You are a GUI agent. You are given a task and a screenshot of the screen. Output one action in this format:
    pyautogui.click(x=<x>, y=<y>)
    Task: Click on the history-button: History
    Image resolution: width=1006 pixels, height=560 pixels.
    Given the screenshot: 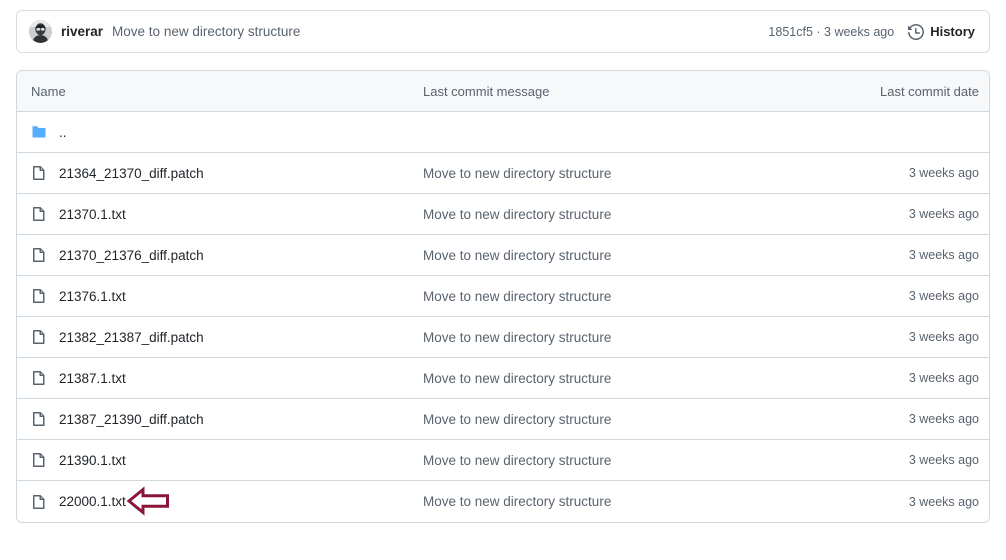 What is the action you would take?
    pyautogui.click(x=941, y=31)
    